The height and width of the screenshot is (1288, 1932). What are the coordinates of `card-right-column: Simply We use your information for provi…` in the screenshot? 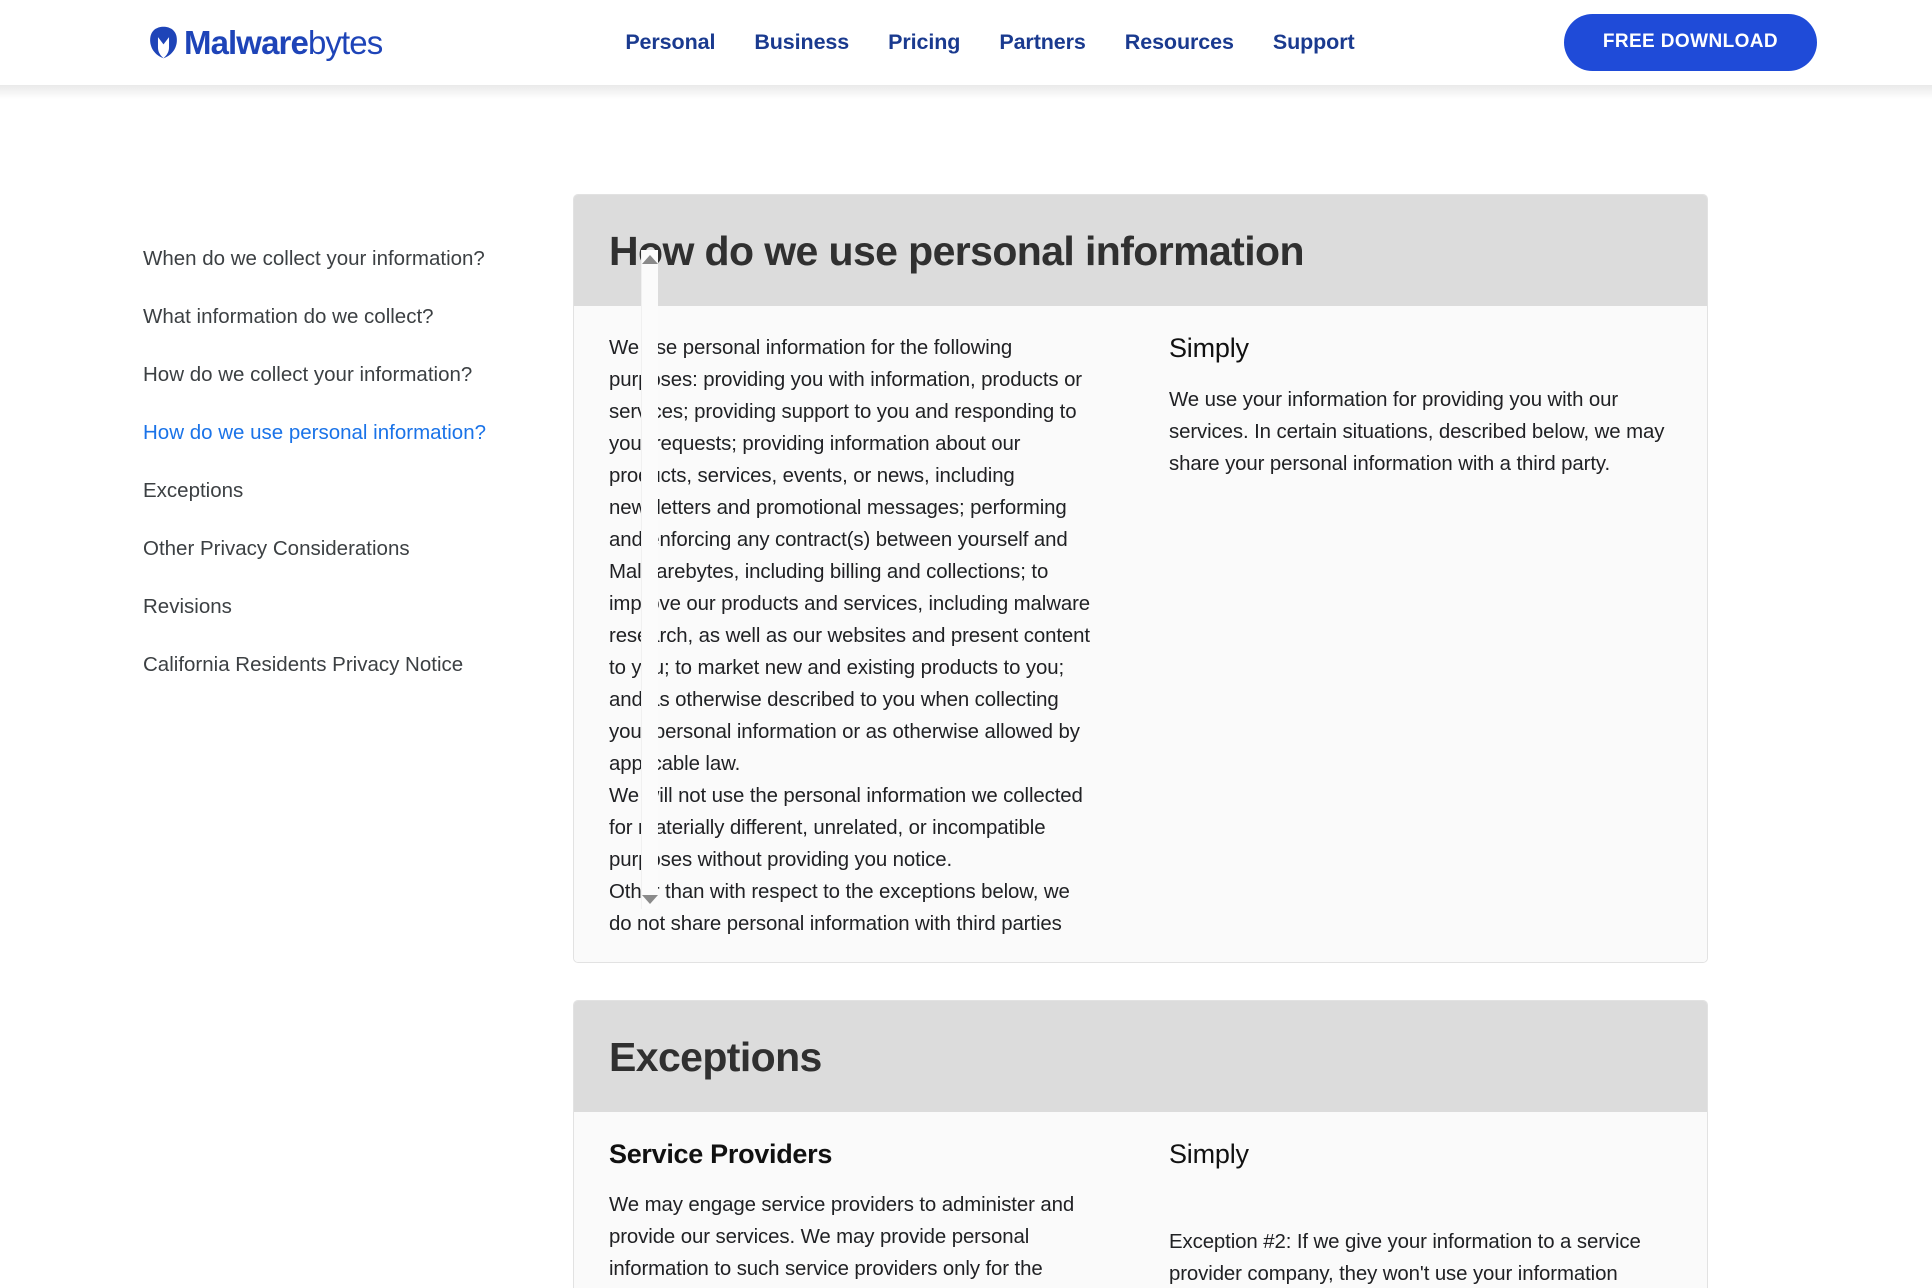 It's located at (1398, 636).